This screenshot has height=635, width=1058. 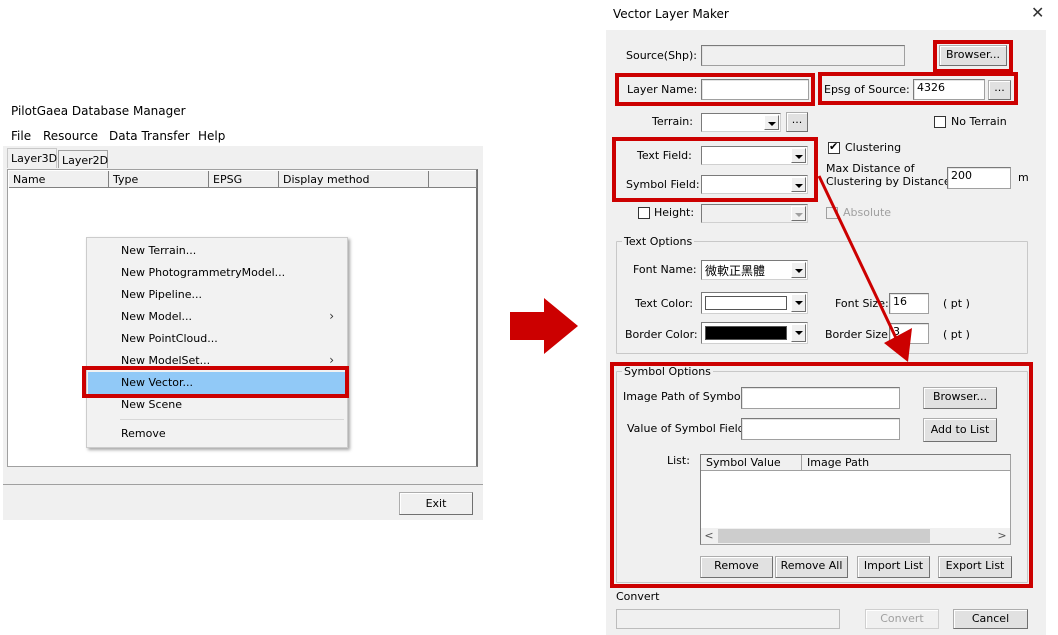 What do you see at coordinates (661, 334) in the screenshot?
I see `border-color-label: Border Color:` at bounding box center [661, 334].